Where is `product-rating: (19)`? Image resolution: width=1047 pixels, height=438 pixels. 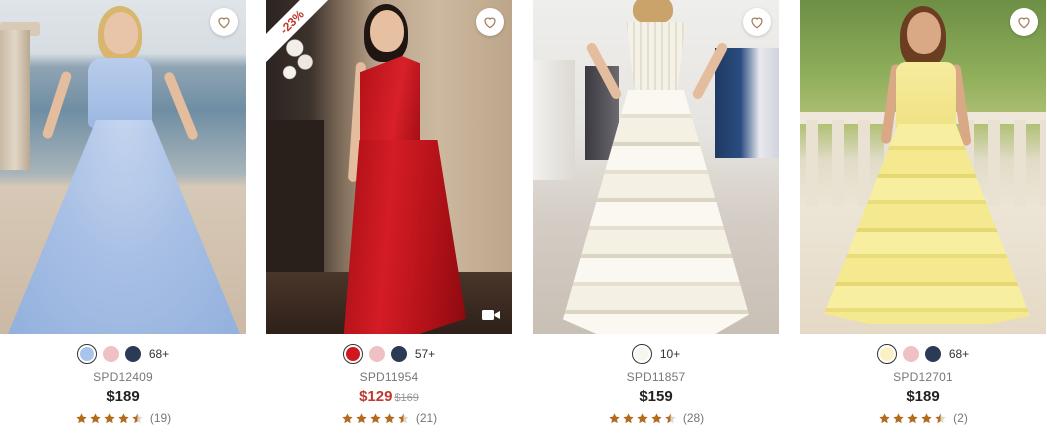 product-rating: (19) is located at coordinates (123, 418).